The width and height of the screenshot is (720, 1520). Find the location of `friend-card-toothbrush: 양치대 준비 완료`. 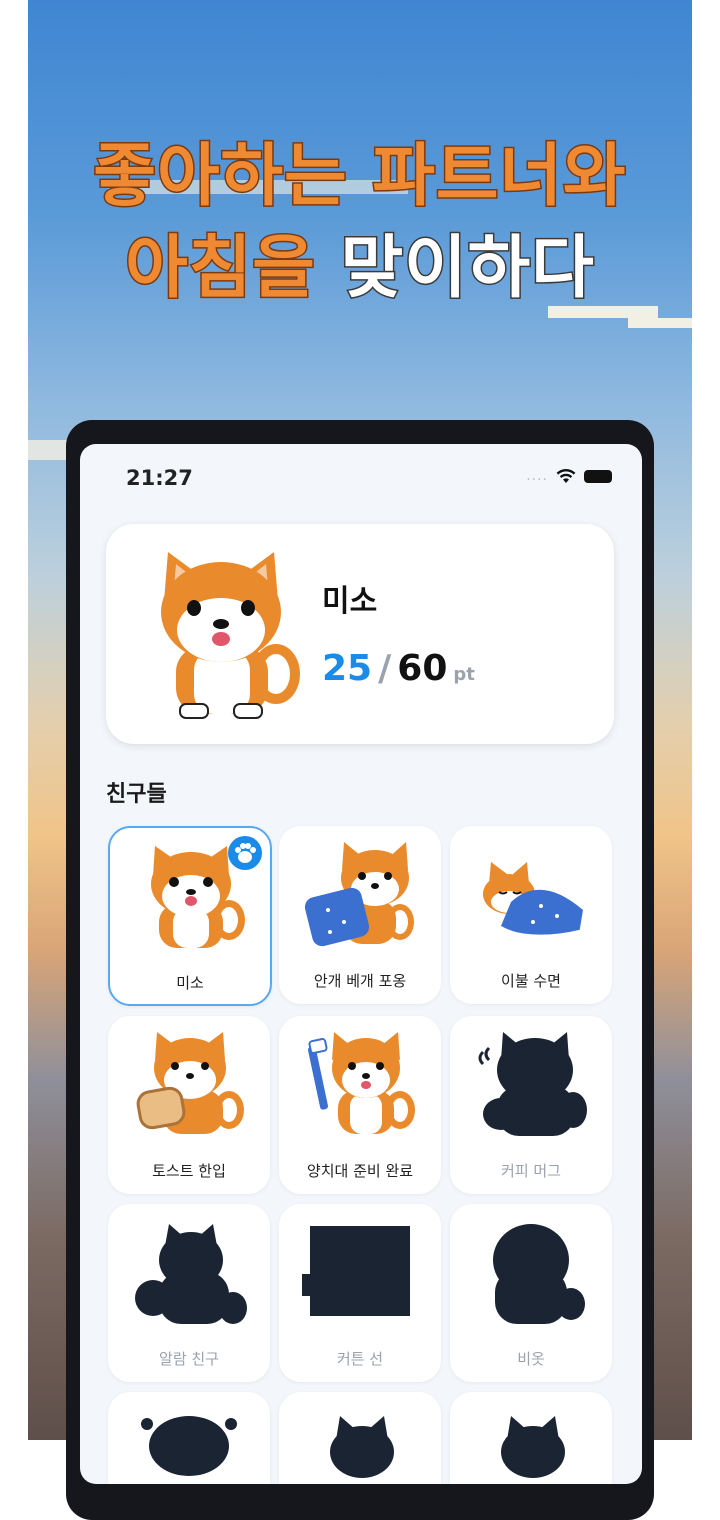

friend-card-toothbrush: 양치대 준비 완료 is located at coordinates (360, 1105).